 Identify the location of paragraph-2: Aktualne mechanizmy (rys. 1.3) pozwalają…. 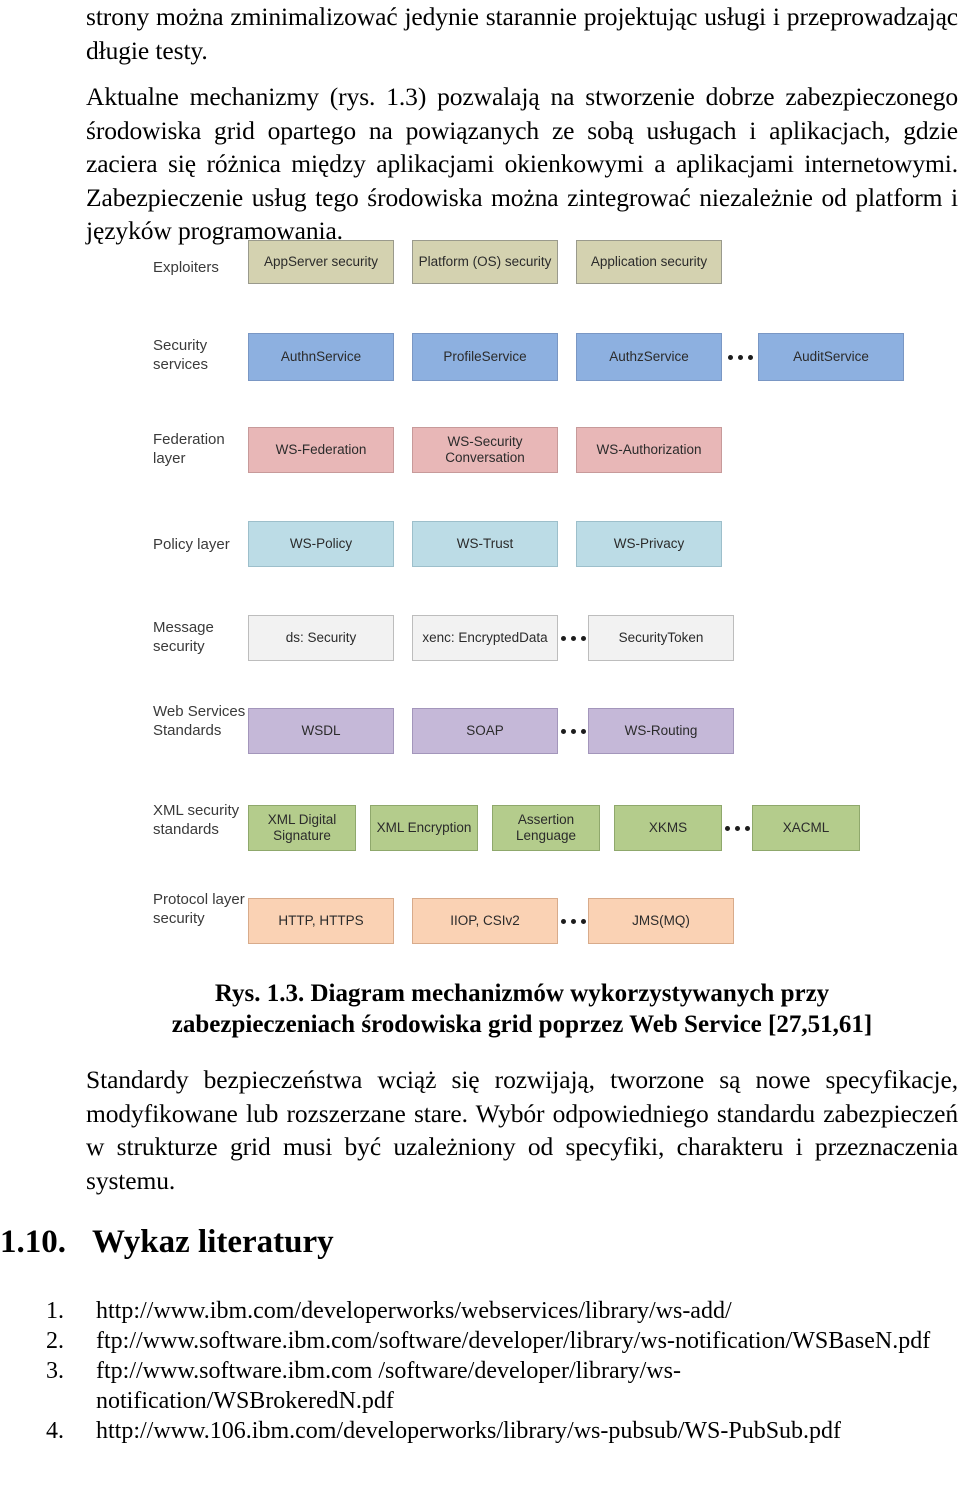
(522, 163).